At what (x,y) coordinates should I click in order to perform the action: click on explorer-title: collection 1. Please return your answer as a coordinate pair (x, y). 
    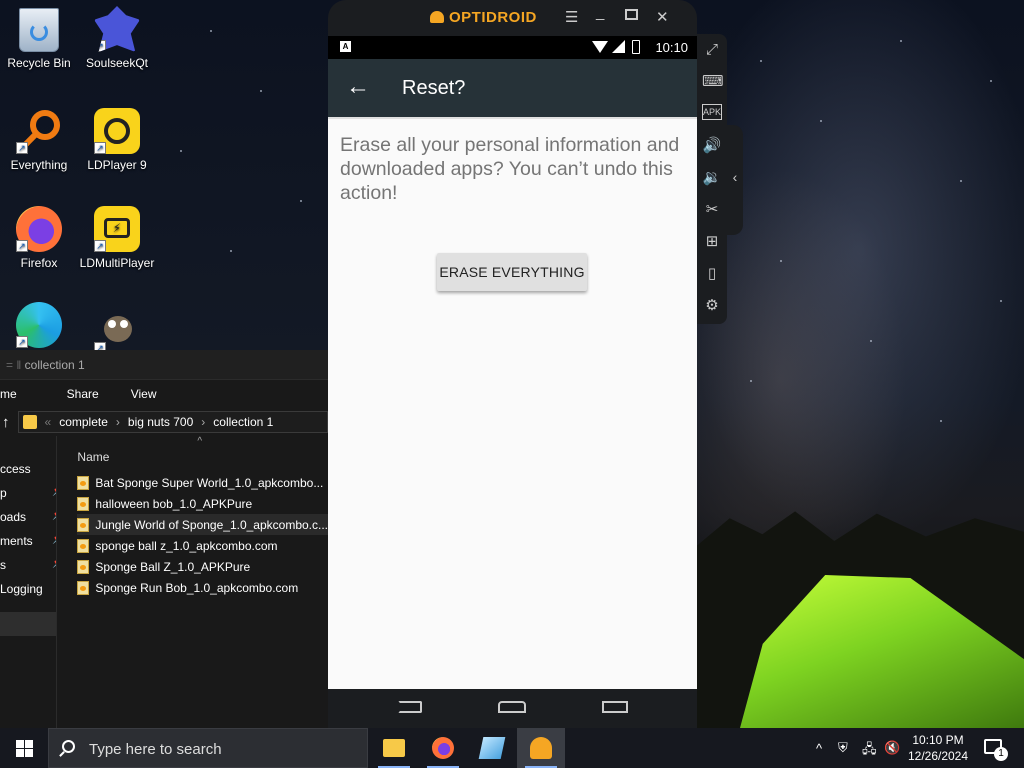
    Looking at the image, I should click on (54, 365).